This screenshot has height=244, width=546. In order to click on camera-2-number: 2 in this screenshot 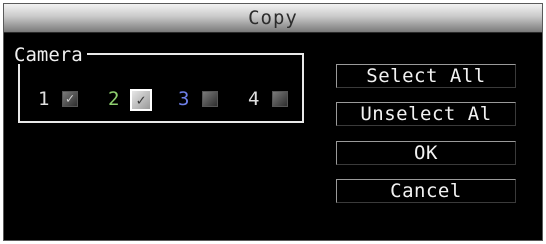, I will do `click(114, 99)`.